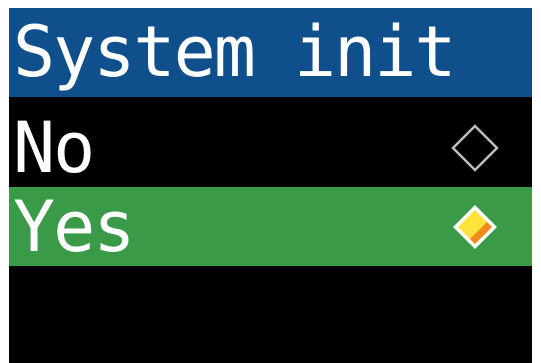 The height and width of the screenshot is (363, 541). What do you see at coordinates (54, 148) in the screenshot?
I see `menu-item-label: No` at bounding box center [54, 148].